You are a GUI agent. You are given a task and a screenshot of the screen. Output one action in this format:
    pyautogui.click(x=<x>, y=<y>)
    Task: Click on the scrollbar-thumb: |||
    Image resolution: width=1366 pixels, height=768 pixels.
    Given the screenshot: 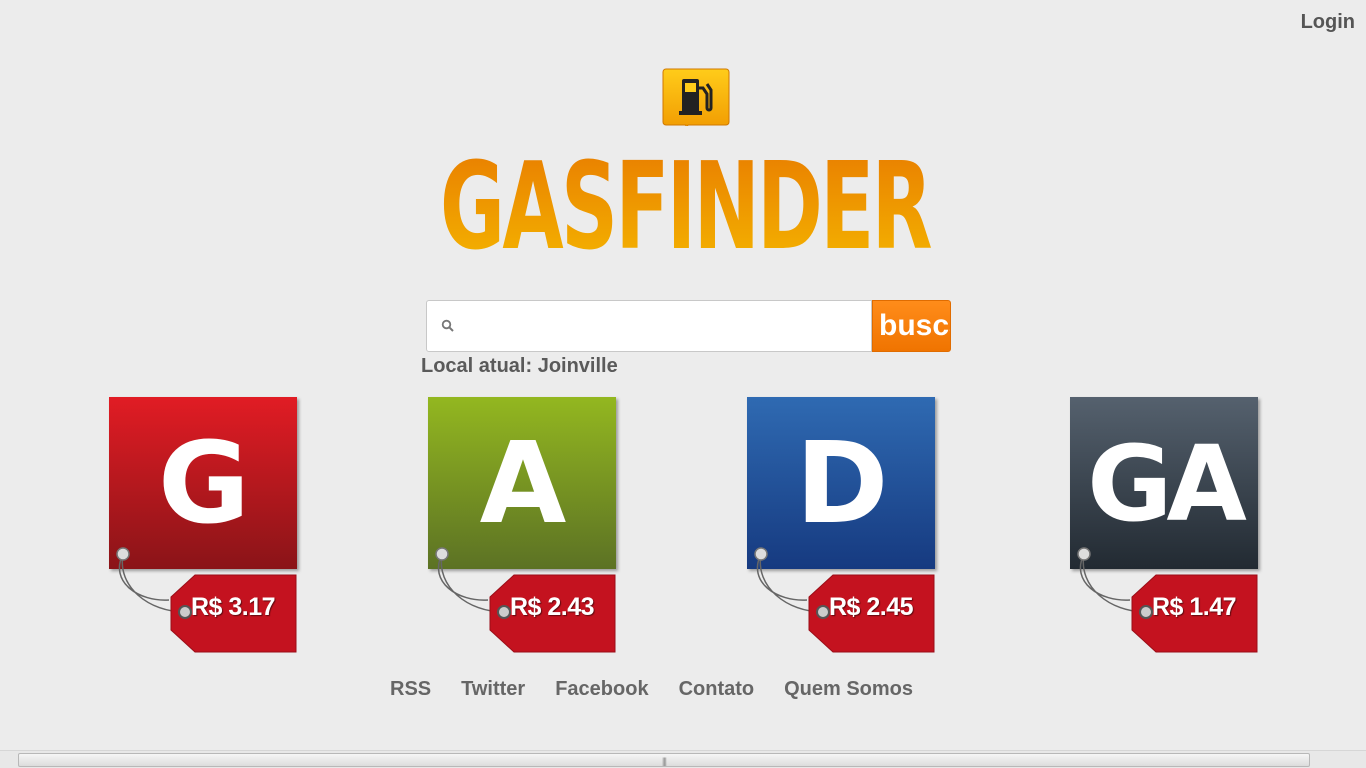 What is the action you would take?
    pyautogui.click(x=664, y=760)
    